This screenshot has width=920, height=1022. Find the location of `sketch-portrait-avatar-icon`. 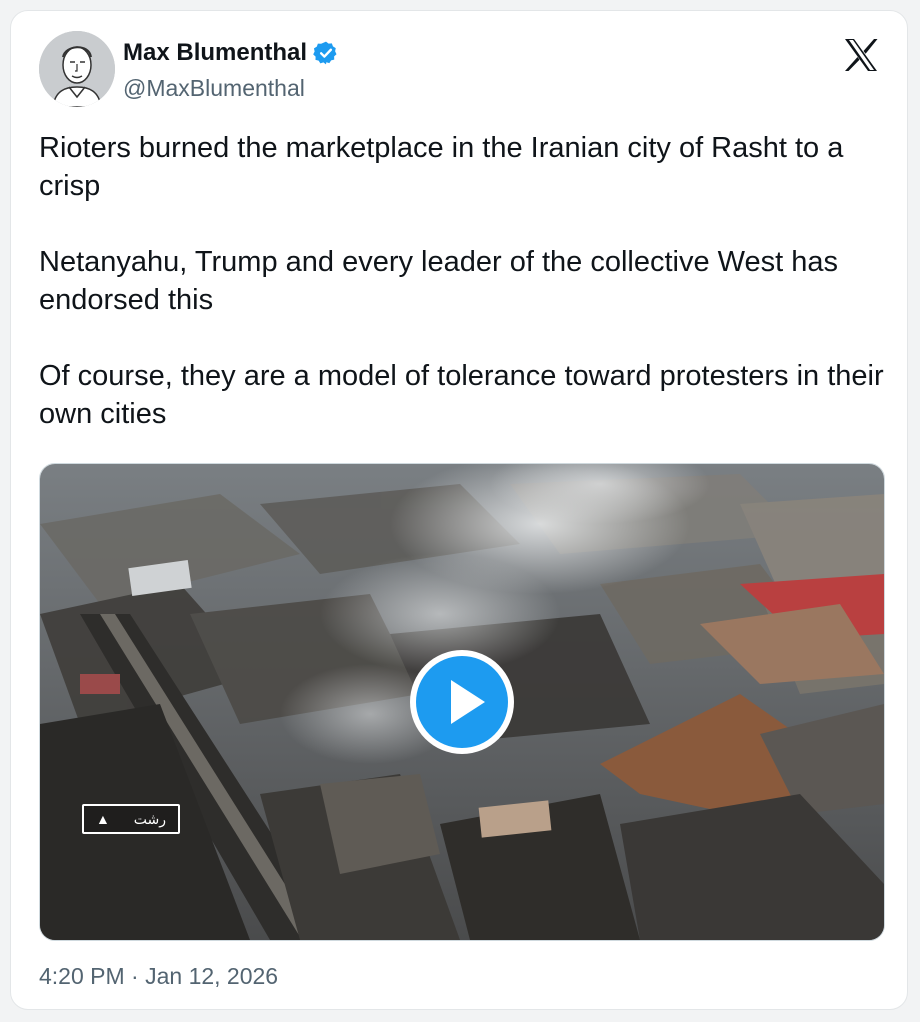

sketch-portrait-avatar-icon is located at coordinates (77, 69).